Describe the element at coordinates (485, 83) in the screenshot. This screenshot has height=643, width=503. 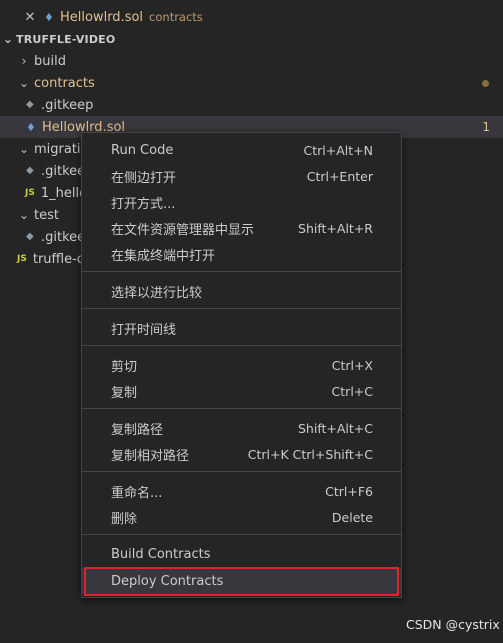
I see `modified-dot-indicator` at that location.